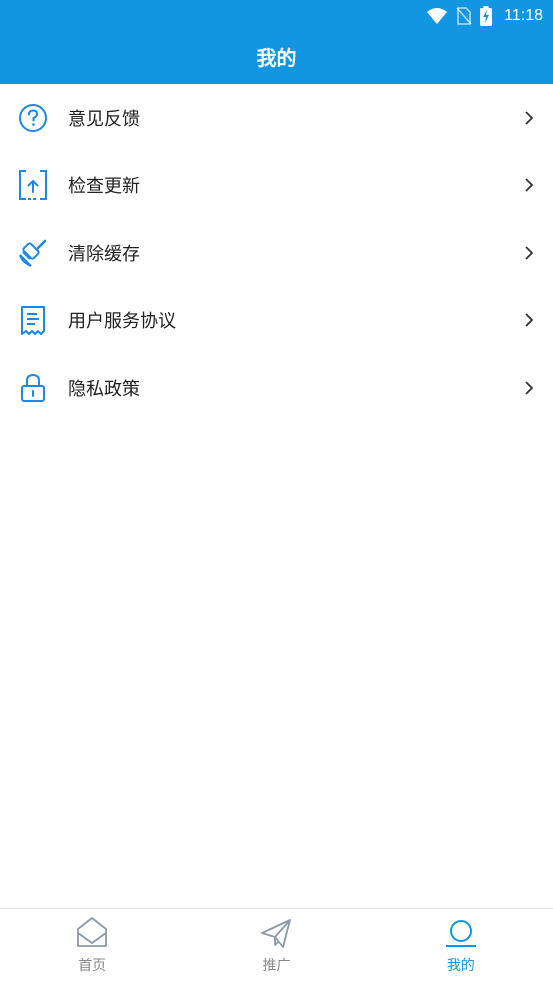 The image size is (553, 983). I want to click on wifi-icon, so click(437, 16).